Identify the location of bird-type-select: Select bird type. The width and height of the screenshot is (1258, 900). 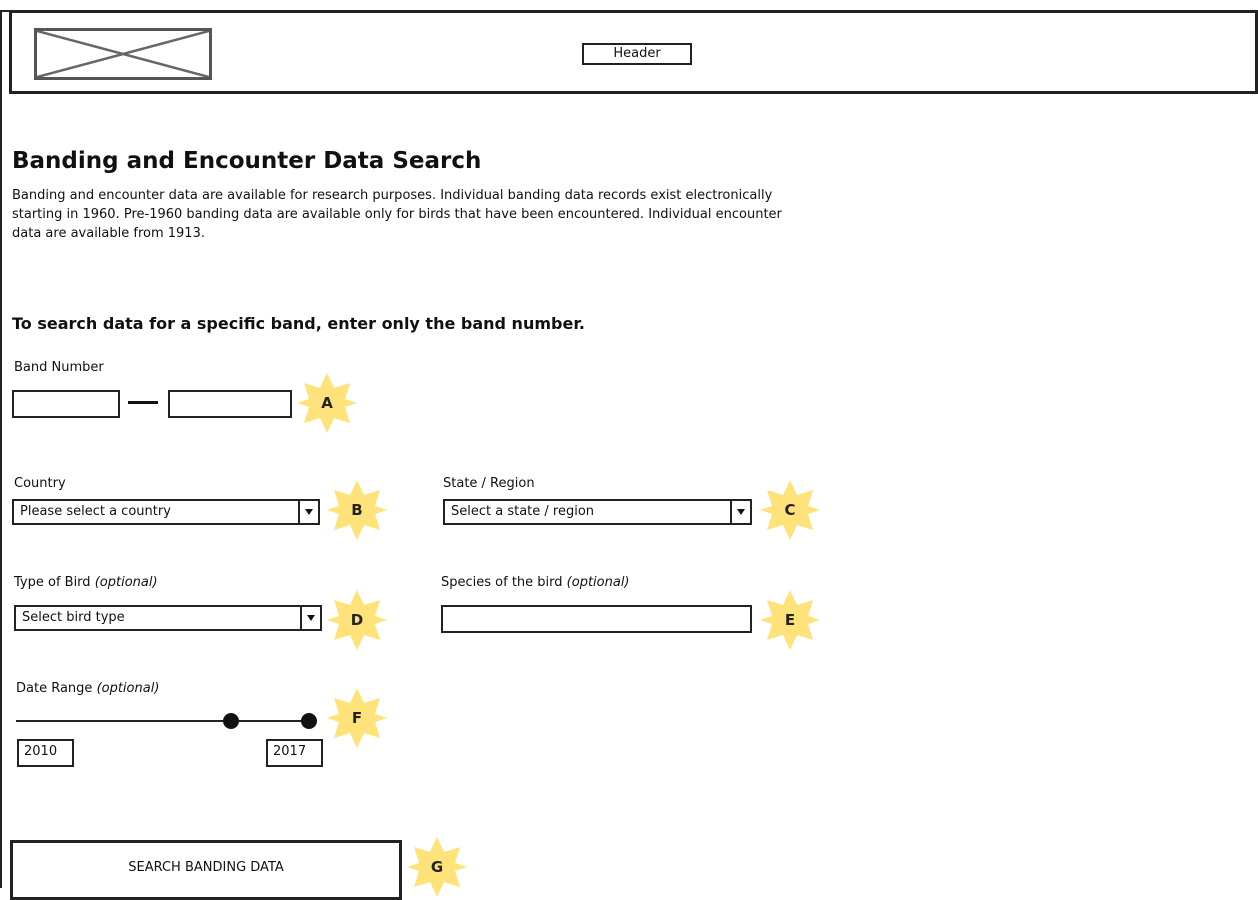
(168, 618).